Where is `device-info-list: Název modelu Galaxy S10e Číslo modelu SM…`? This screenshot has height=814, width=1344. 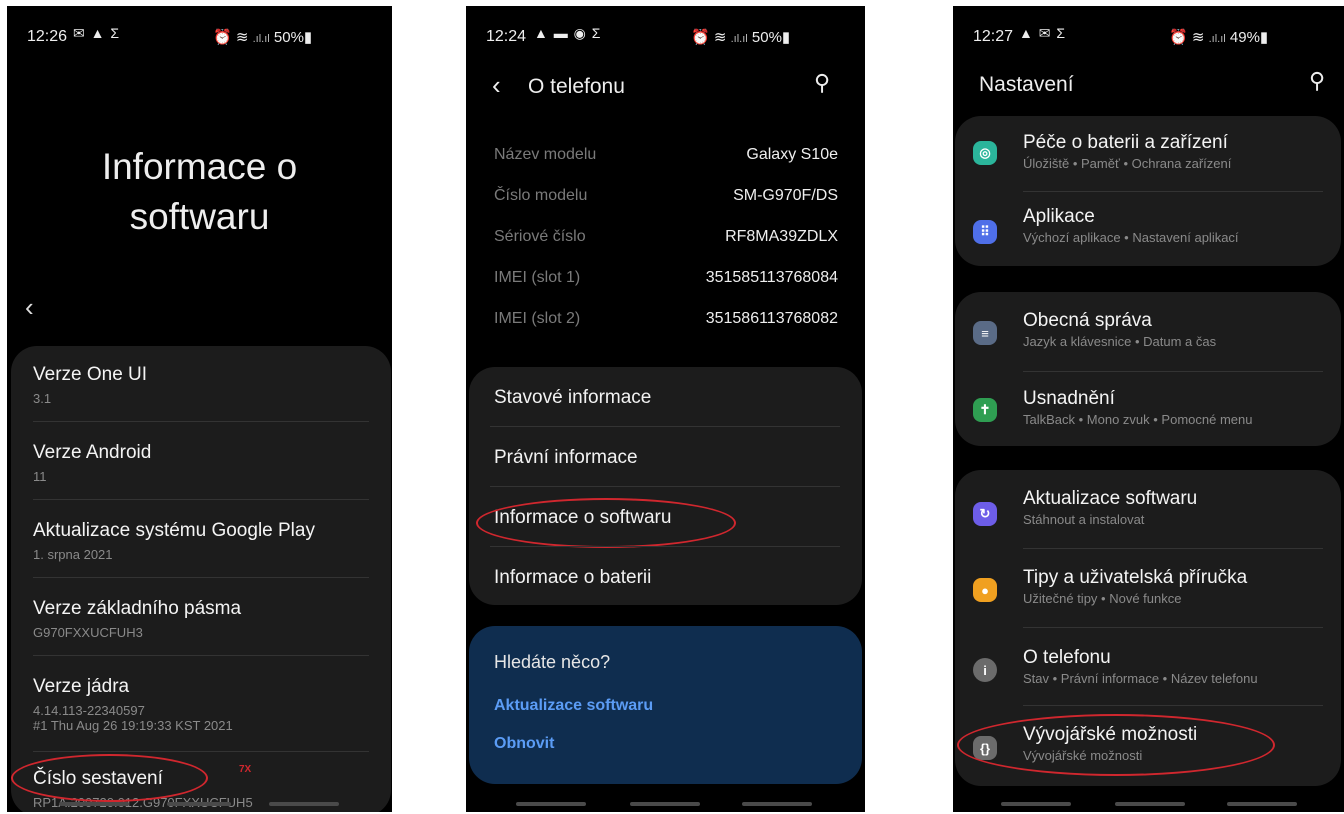 device-info-list: Název modelu Galaxy S10e Číslo modelu SM… is located at coordinates (666, 246).